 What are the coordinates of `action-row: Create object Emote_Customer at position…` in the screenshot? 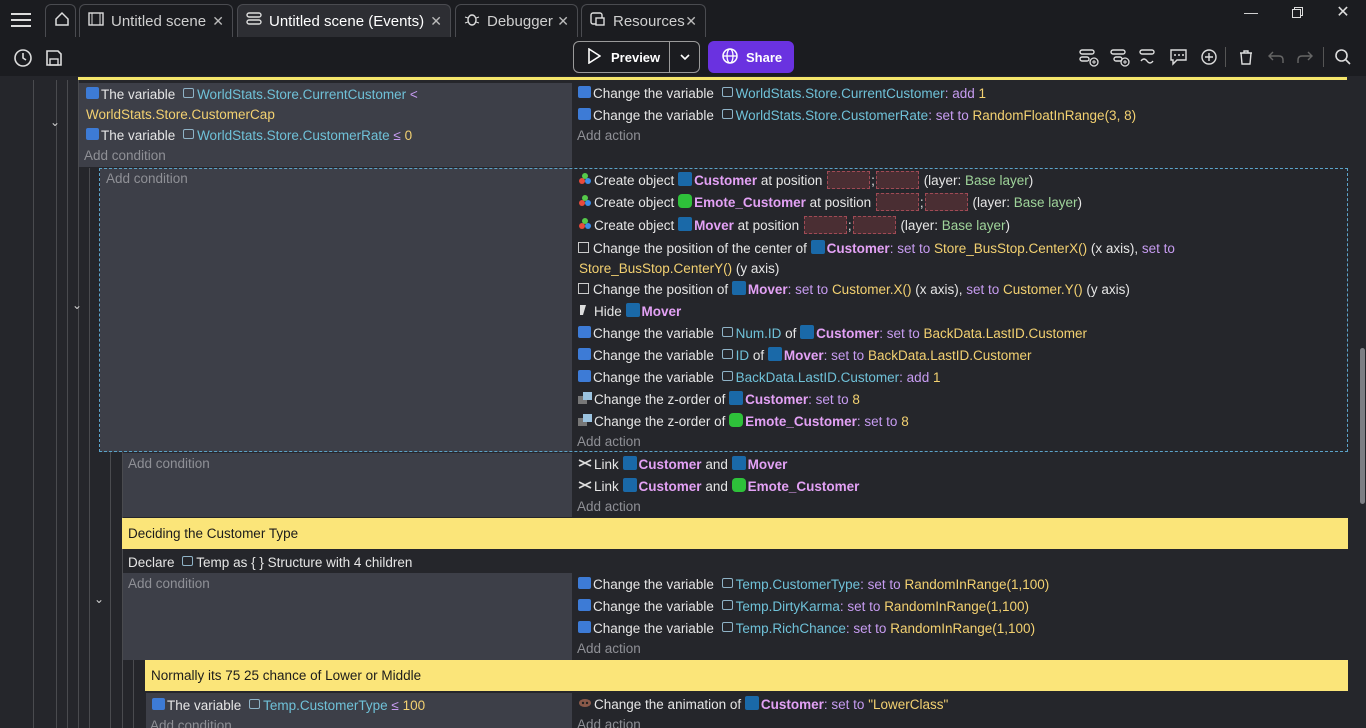 It's located at (830, 202).